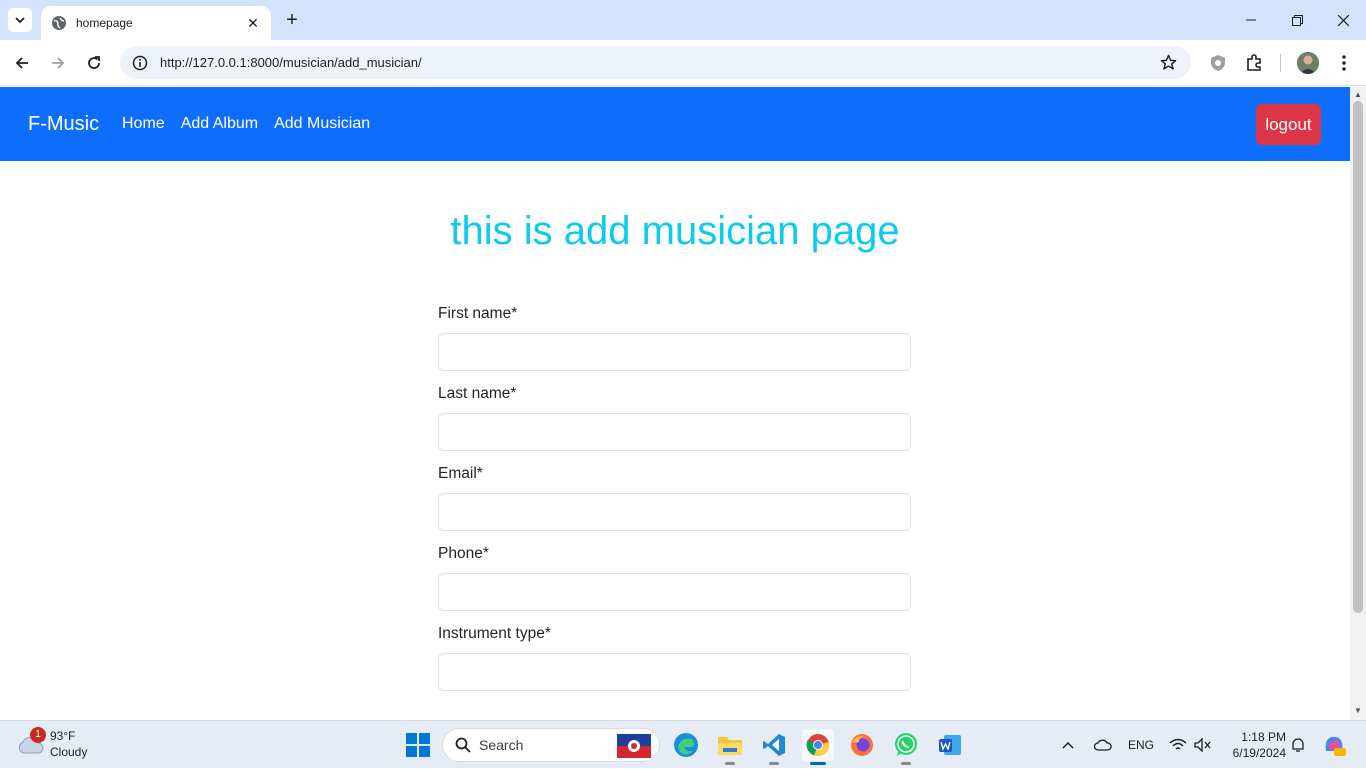 The height and width of the screenshot is (769, 1366). I want to click on scroll-up-arrow-icon: ▲, so click(1358, 95).